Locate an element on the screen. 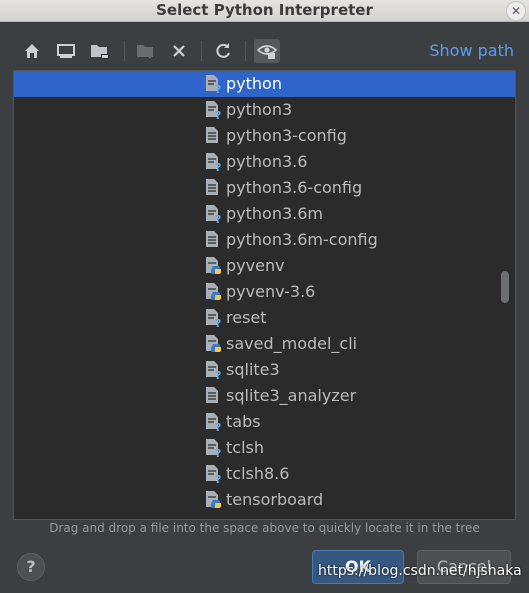 The image size is (529, 593). desktop-button is located at coordinates (66, 51).